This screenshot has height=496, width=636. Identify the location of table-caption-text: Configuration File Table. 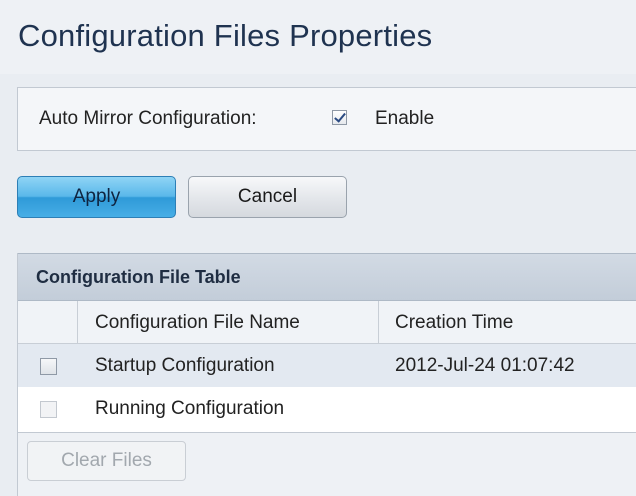
(138, 277).